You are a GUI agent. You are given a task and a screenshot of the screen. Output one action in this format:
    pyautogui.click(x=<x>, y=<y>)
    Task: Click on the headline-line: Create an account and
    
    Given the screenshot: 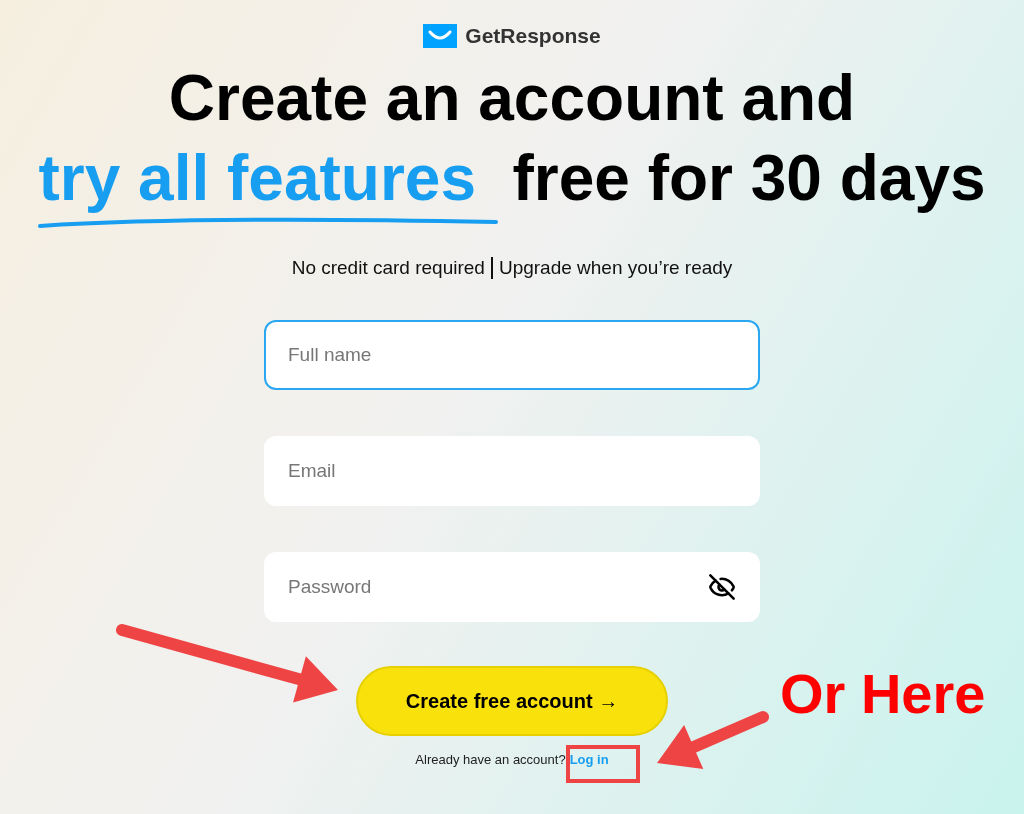 What is the action you would take?
    pyautogui.click(x=512, y=98)
    